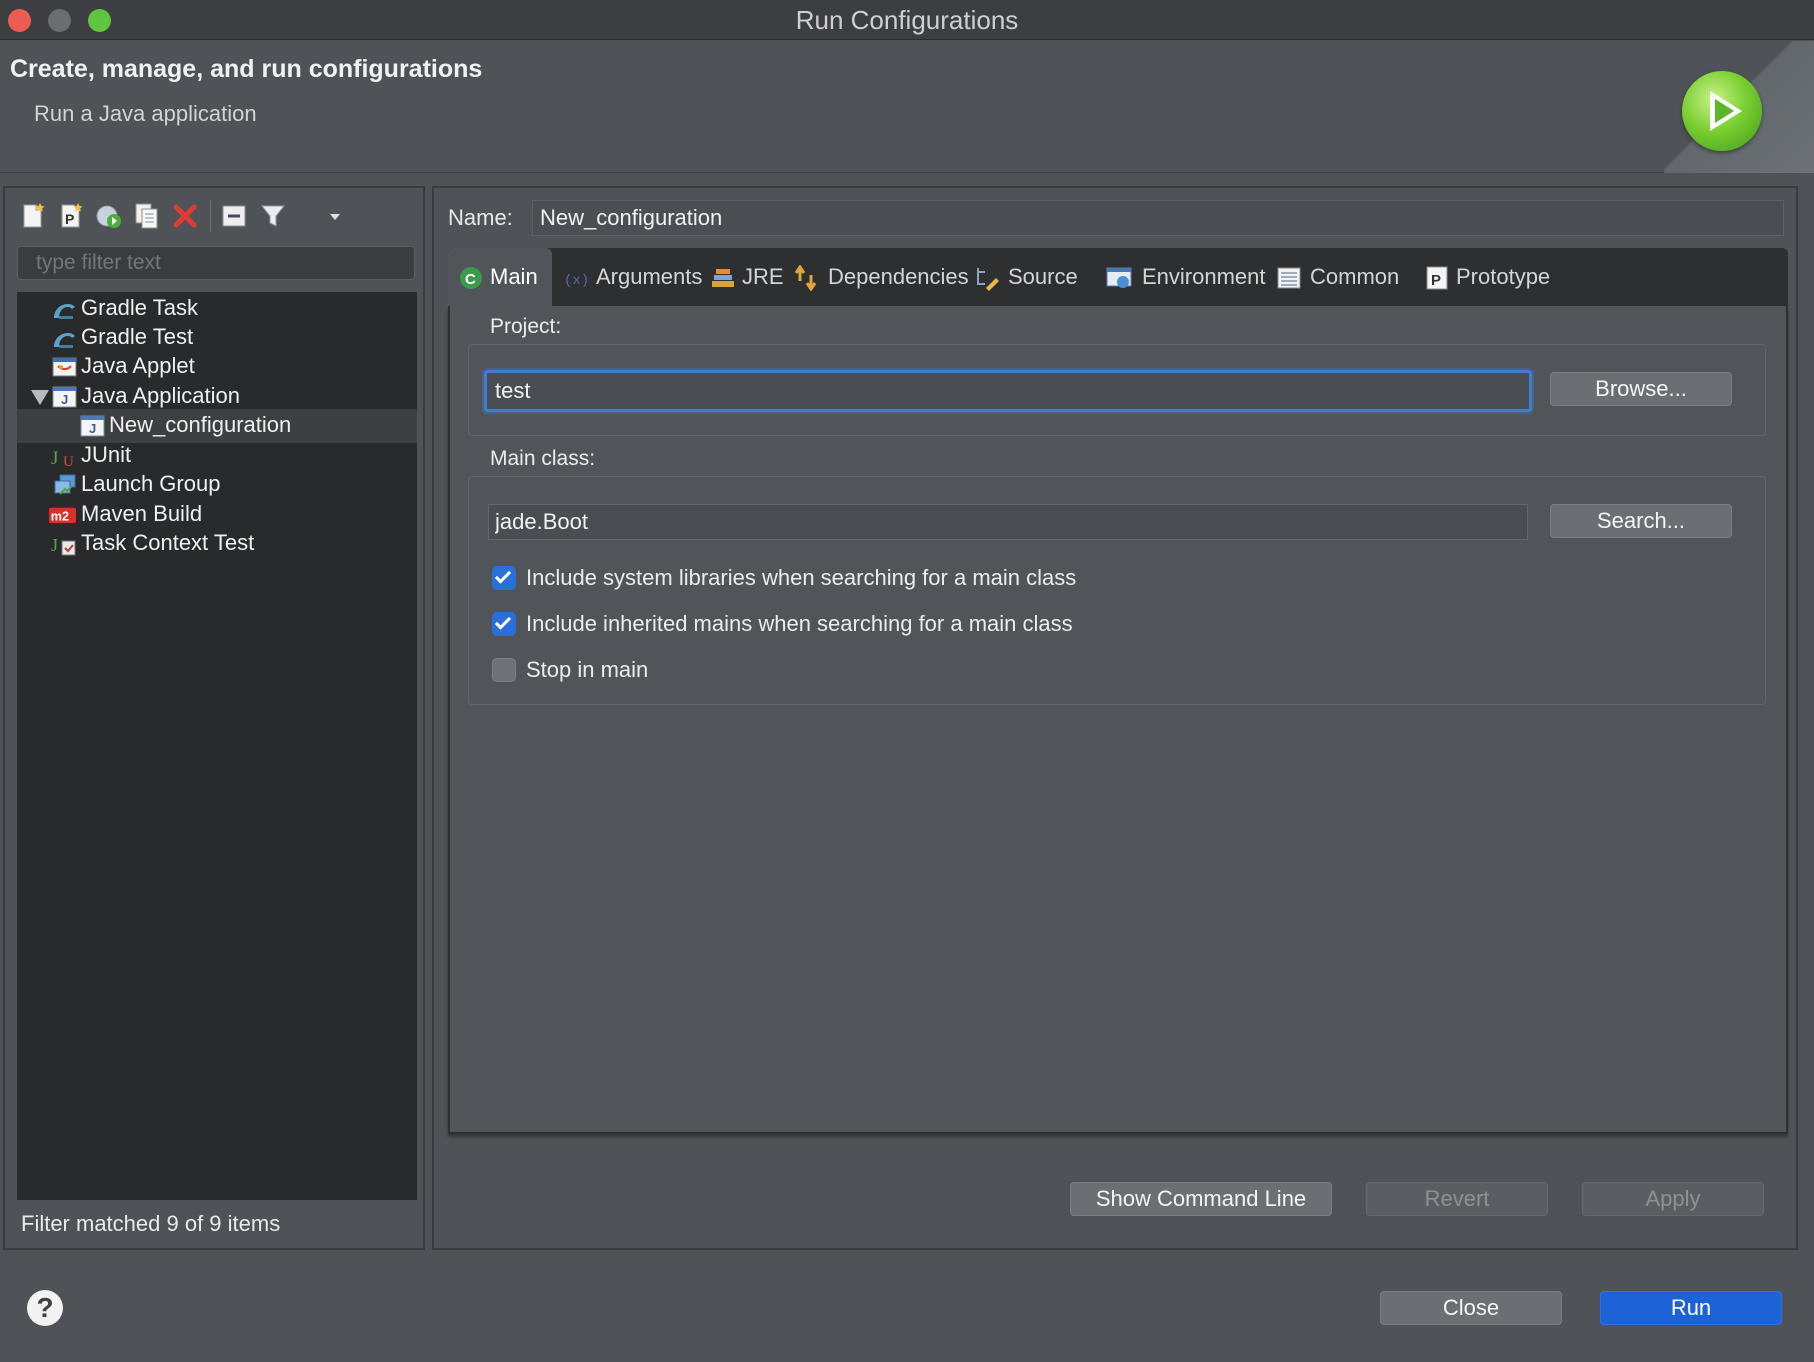 This screenshot has width=1814, height=1362. Describe the element at coordinates (45, 1308) in the screenshot. I see `help-icon: ?` at that location.